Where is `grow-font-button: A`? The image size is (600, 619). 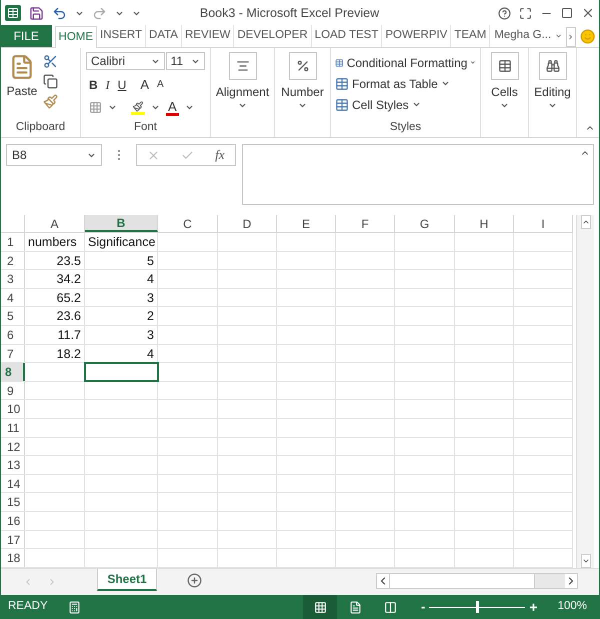
grow-font-button: A is located at coordinates (145, 84).